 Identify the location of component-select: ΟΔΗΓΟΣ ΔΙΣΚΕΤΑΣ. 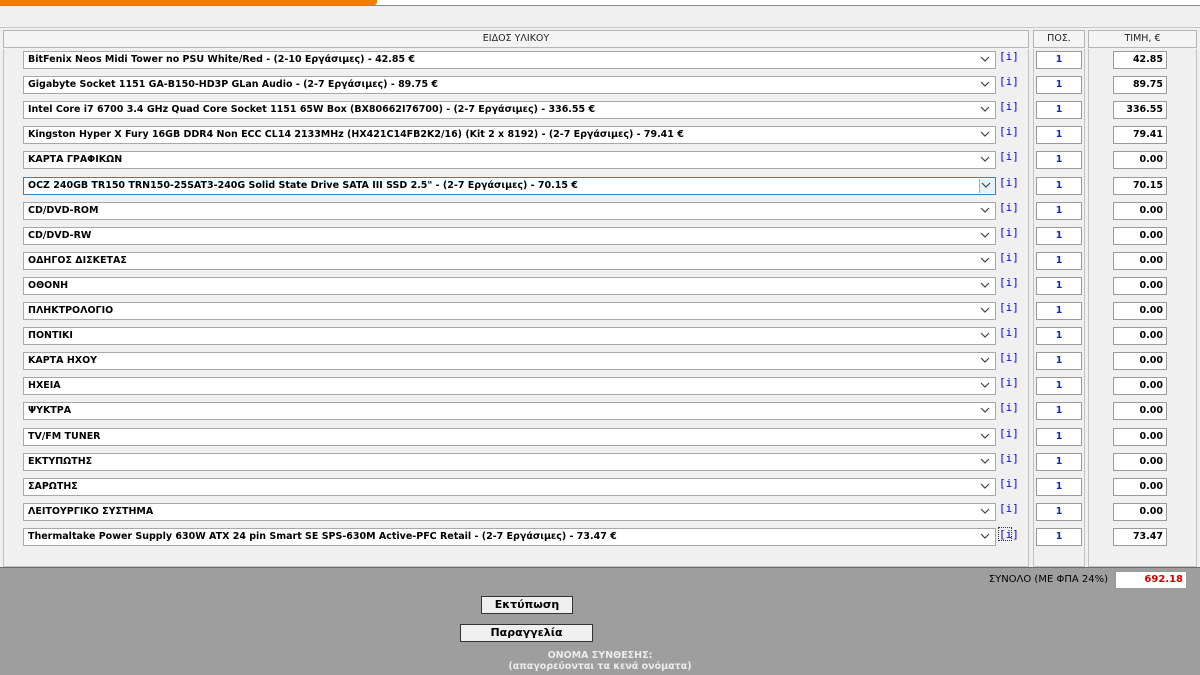
(509, 261).